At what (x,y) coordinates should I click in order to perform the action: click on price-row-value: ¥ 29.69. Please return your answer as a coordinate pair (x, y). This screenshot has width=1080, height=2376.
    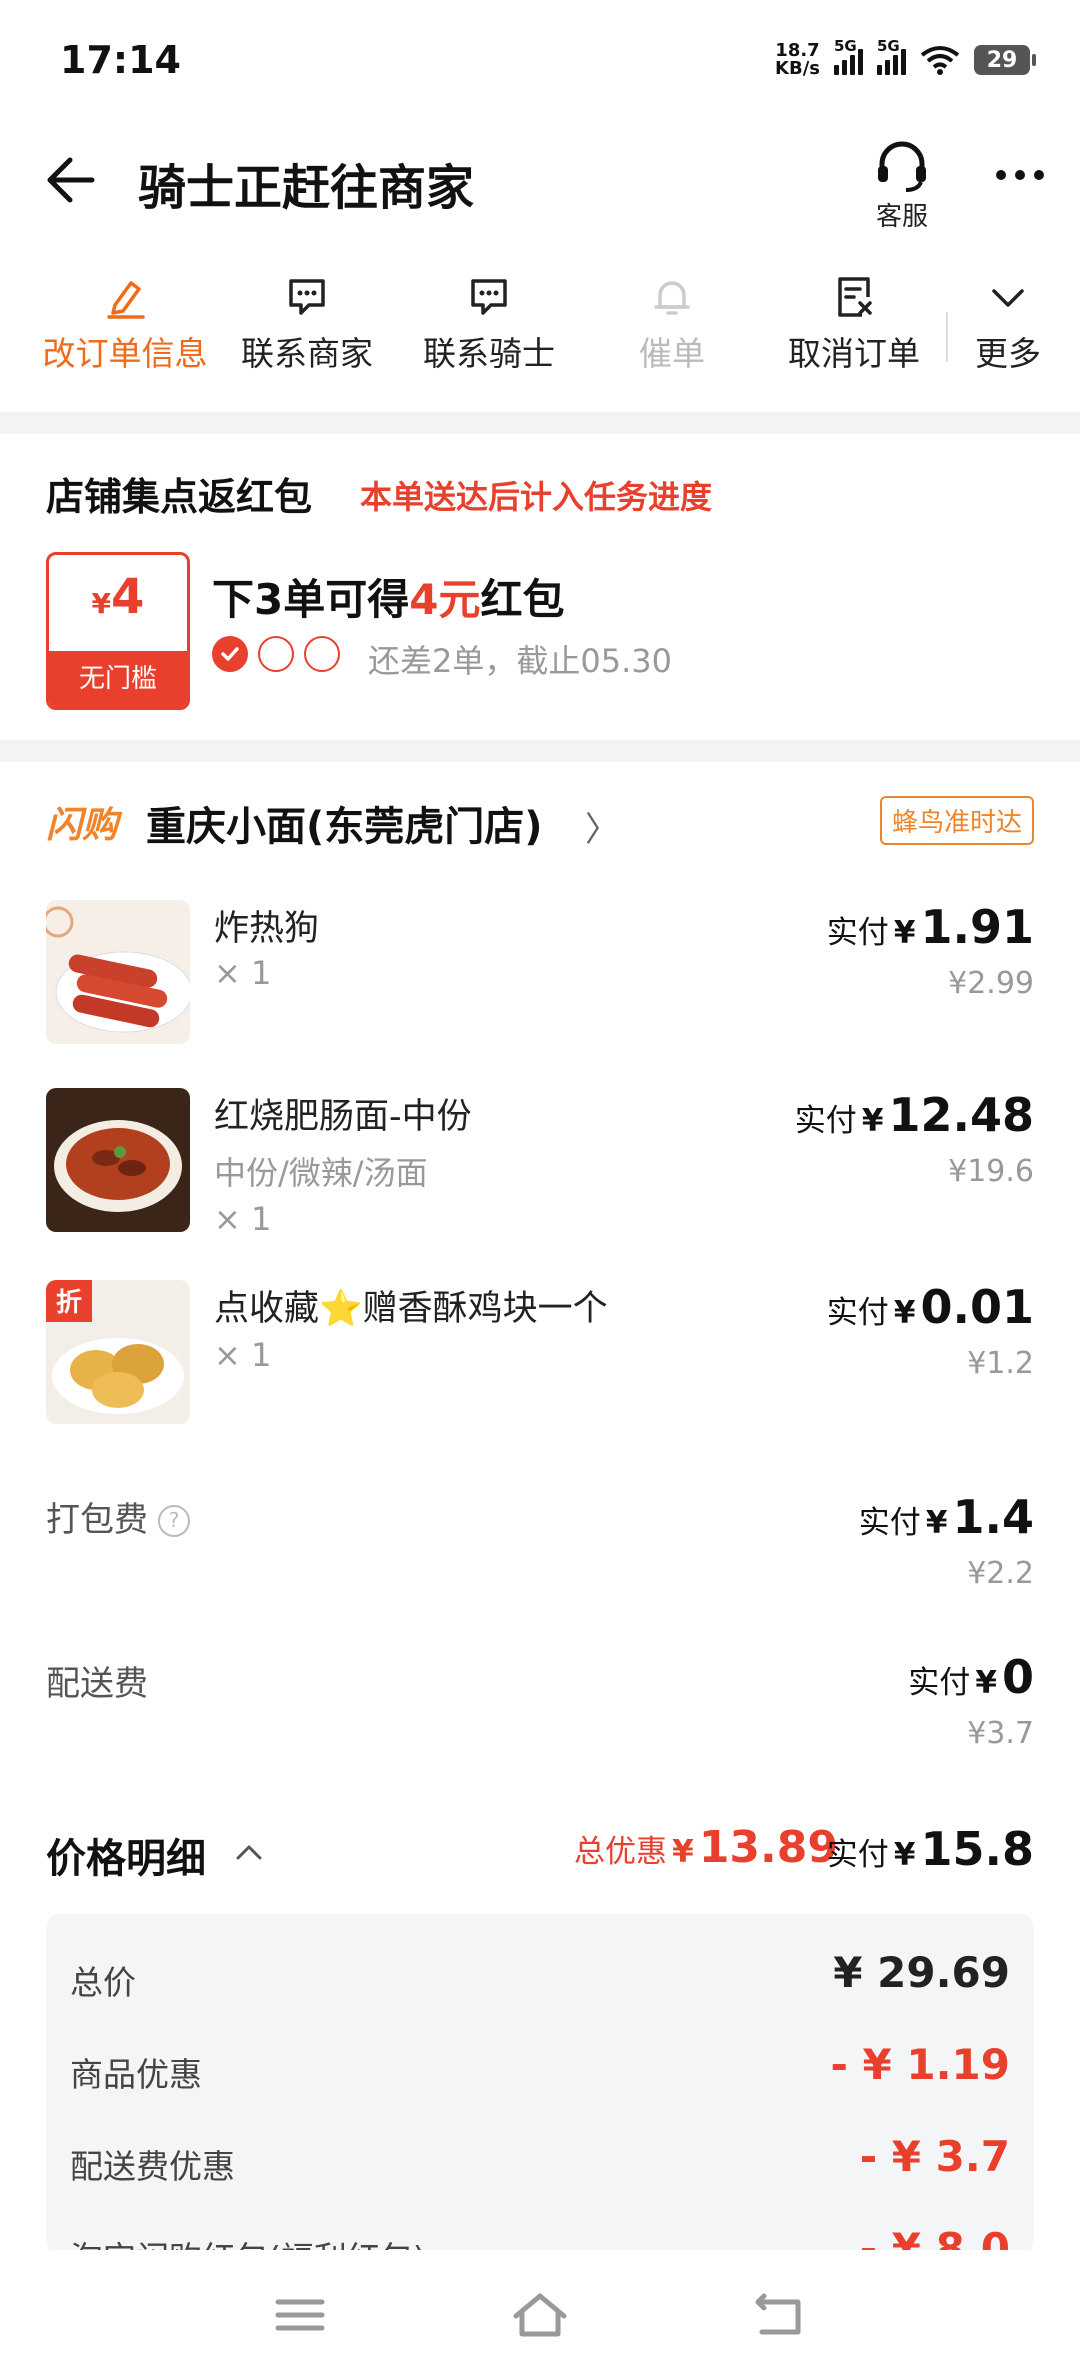
    Looking at the image, I should click on (921, 1972).